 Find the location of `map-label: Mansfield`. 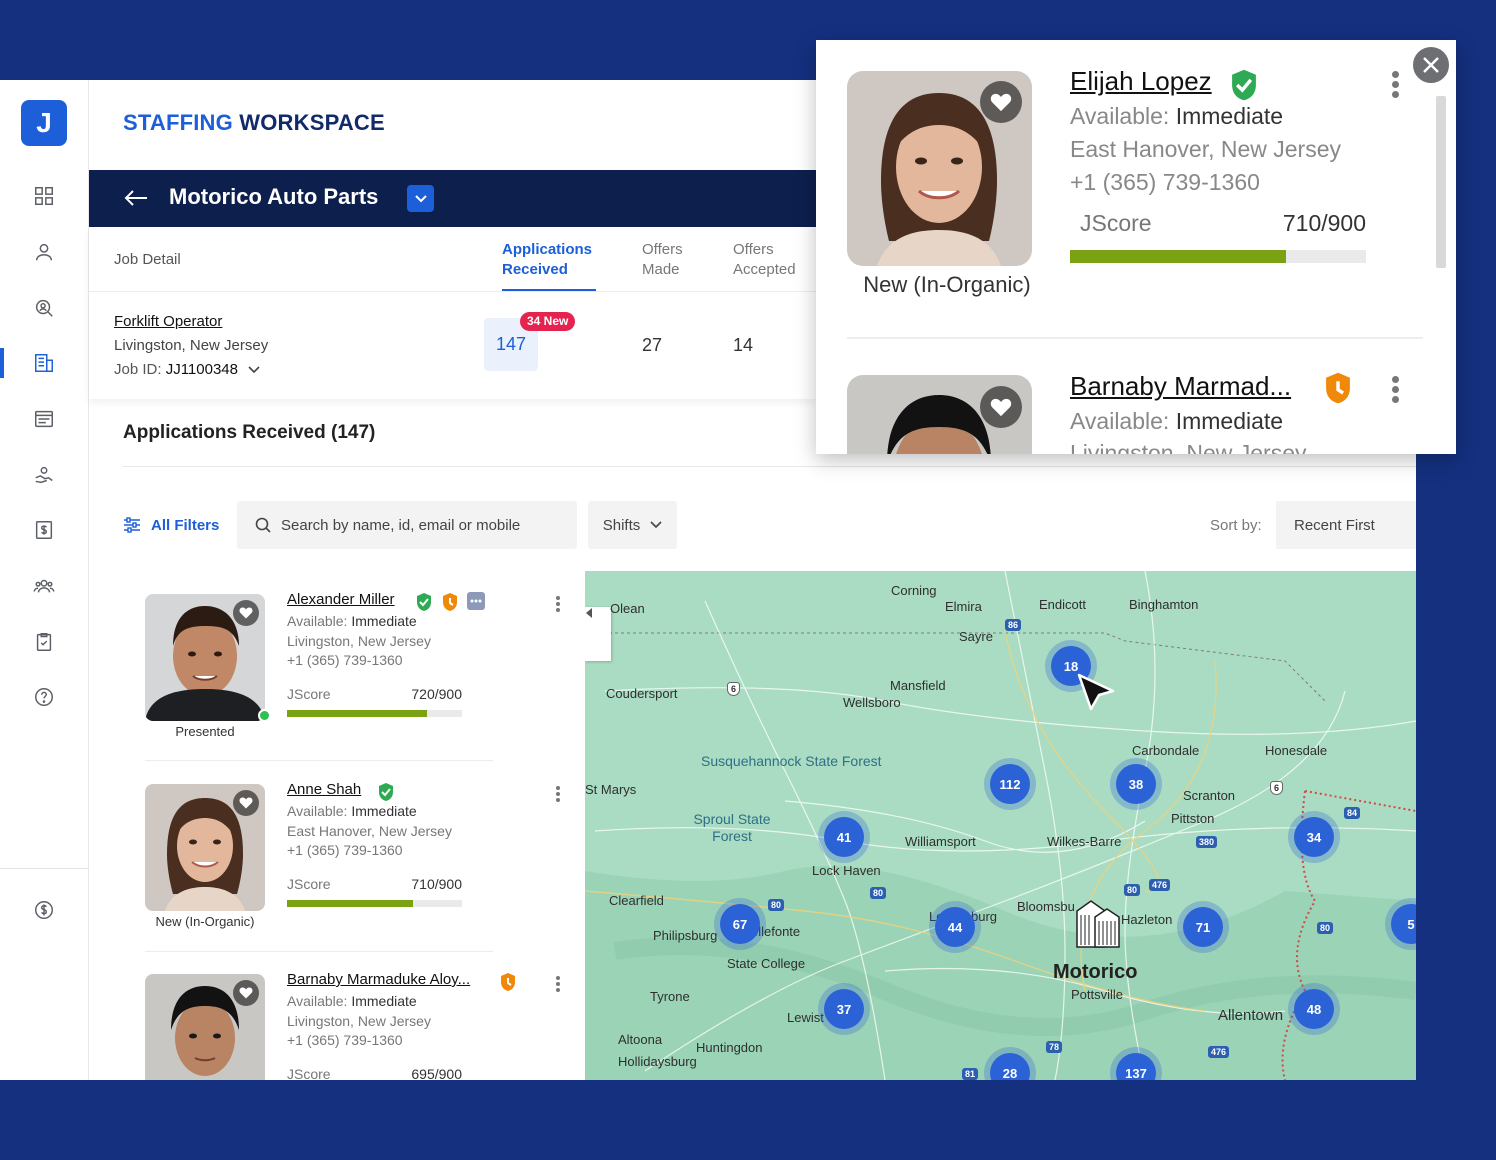

map-label: Mansfield is located at coordinates (918, 685).